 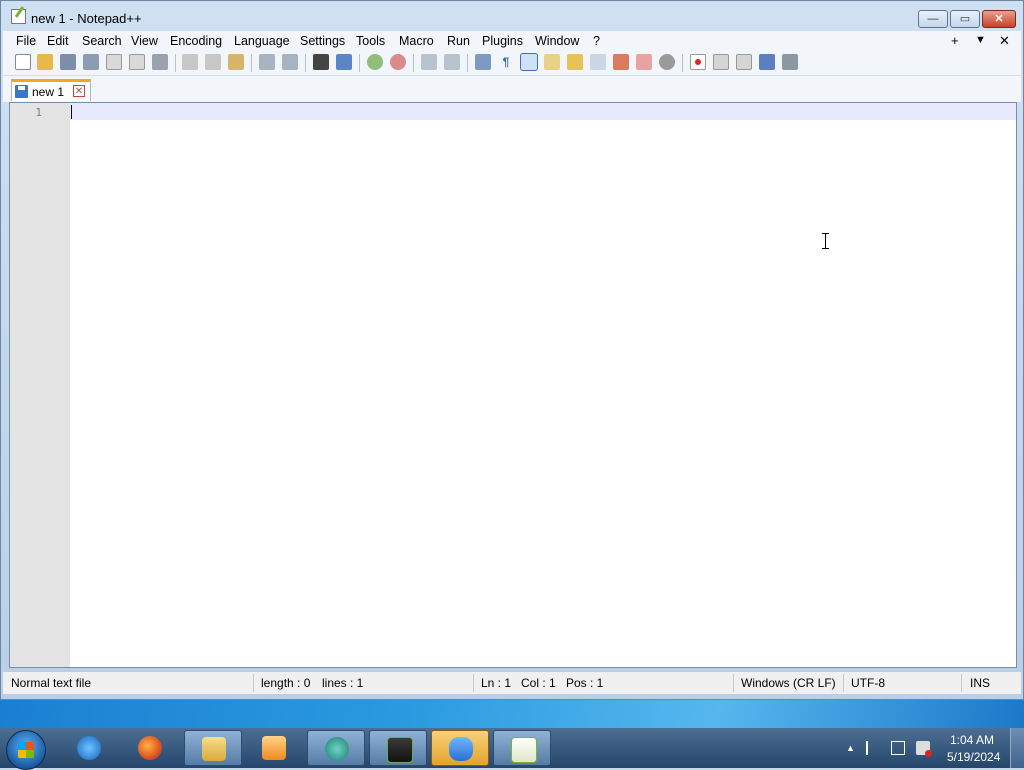 What do you see at coordinates (322, 41) in the screenshot?
I see `menu-settings: Settings` at bounding box center [322, 41].